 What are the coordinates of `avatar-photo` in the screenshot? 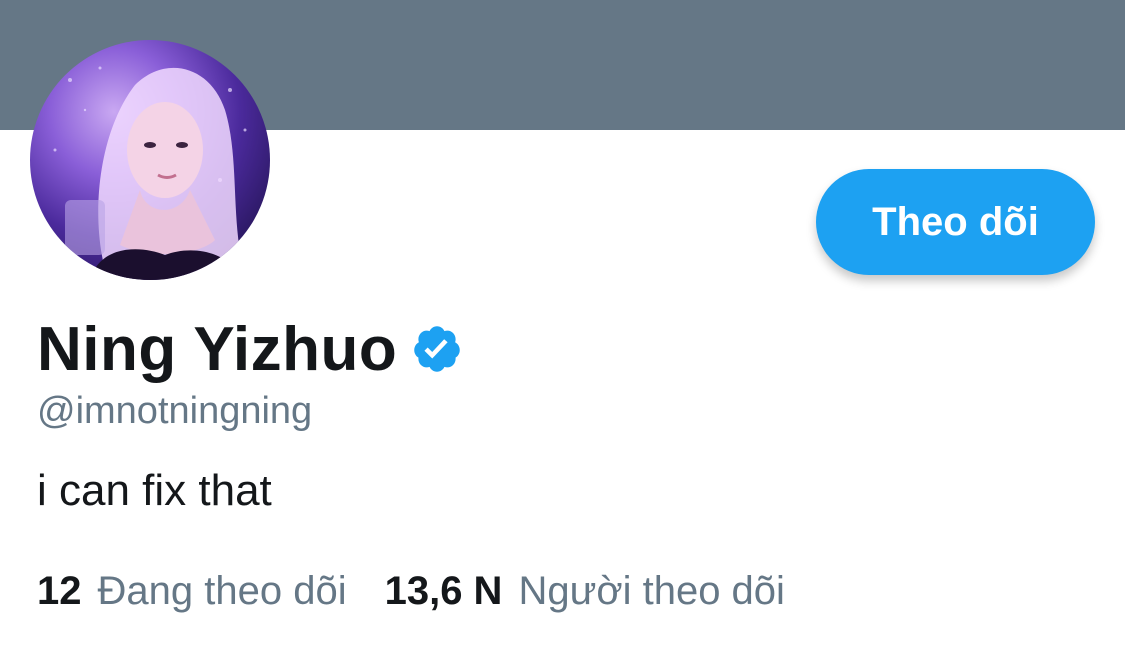 It's located at (150, 173).